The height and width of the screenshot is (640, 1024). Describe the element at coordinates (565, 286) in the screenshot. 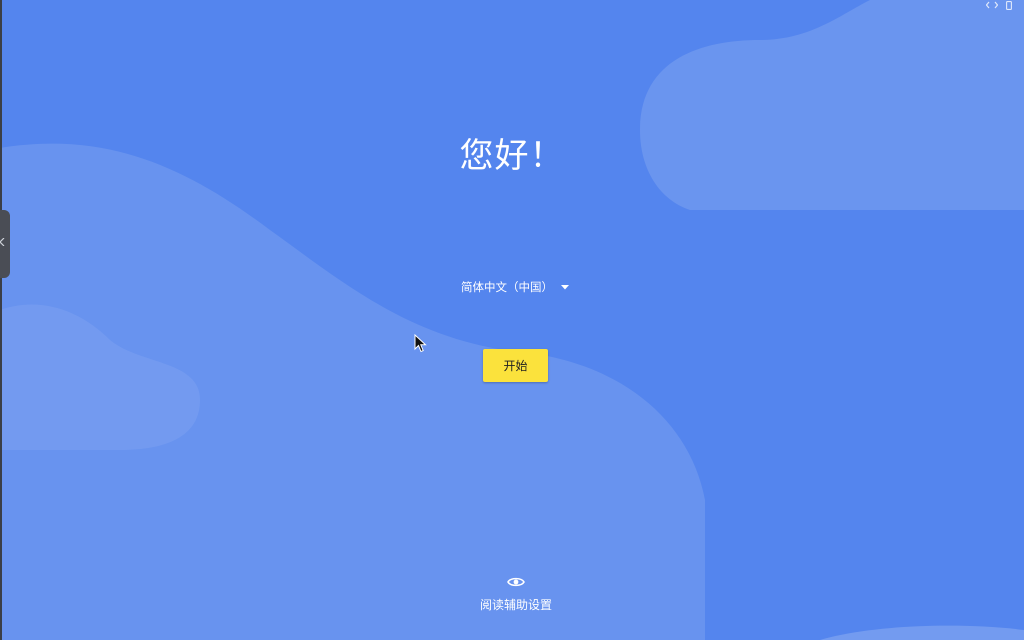

I see `dropdown-caret-icon` at that location.